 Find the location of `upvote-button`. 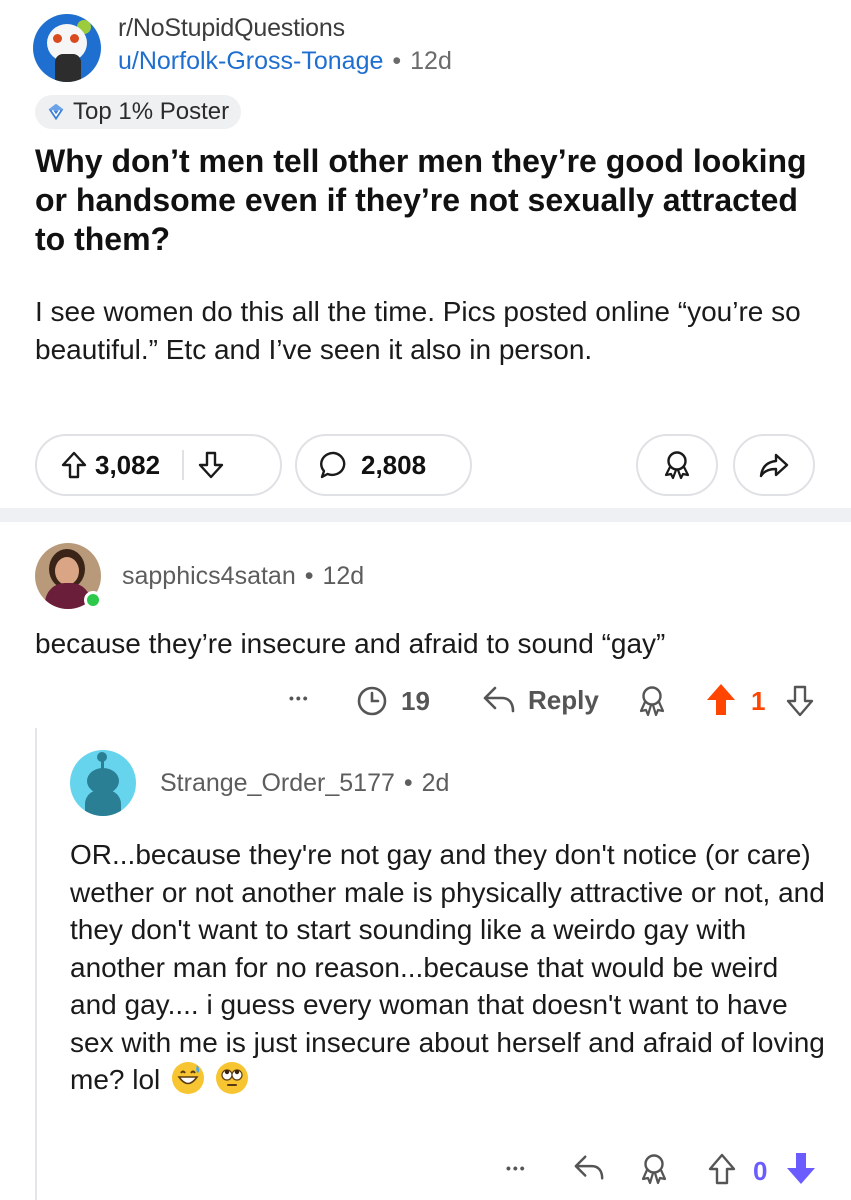

upvote-button is located at coordinates (722, 1169).